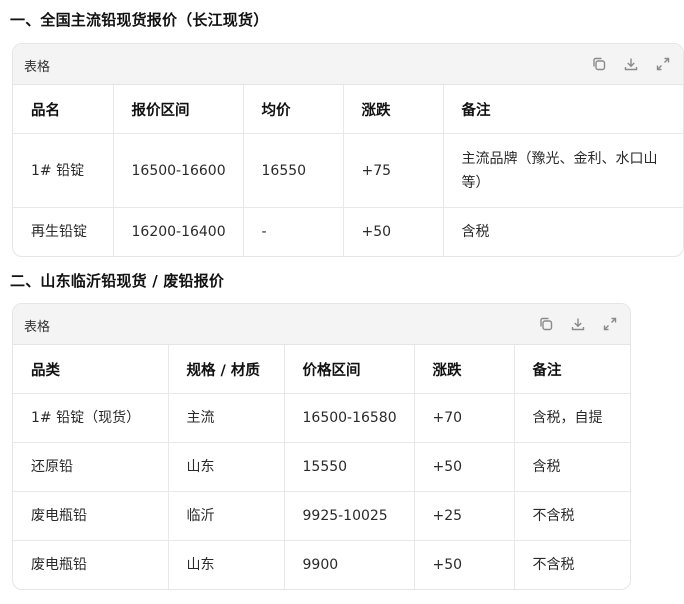 The height and width of the screenshot is (604, 684). Describe the element at coordinates (464, 418) in the screenshot. I see `table-cell: +70` at that location.